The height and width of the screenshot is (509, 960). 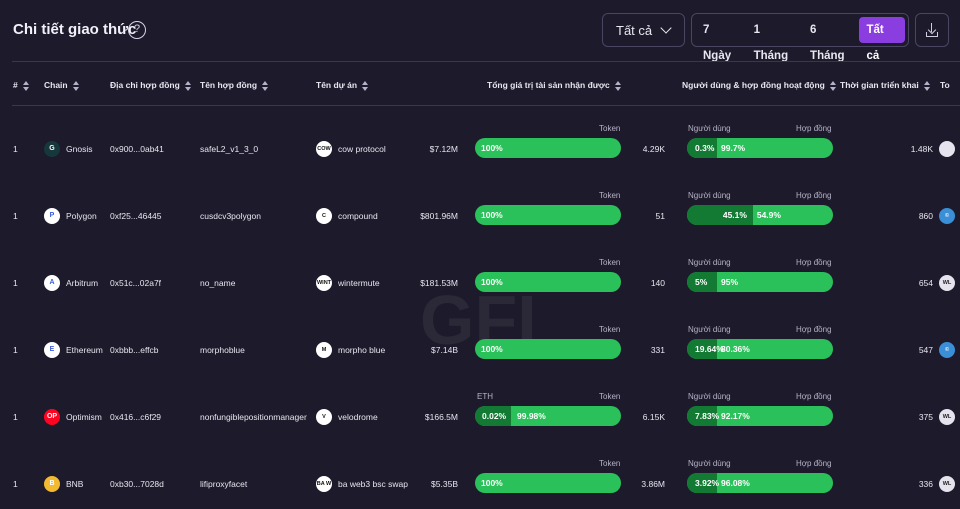 What do you see at coordinates (15, 85) in the screenshot?
I see `col-rank-label: #` at bounding box center [15, 85].